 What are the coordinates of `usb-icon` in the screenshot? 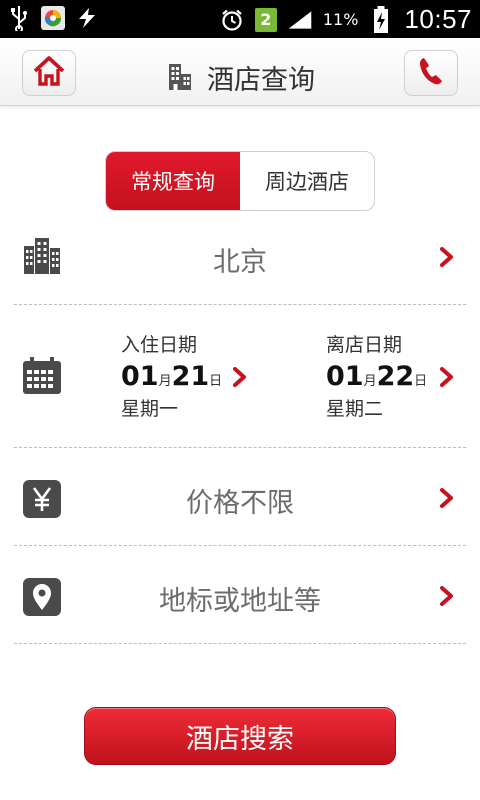 It's located at (19, 18).